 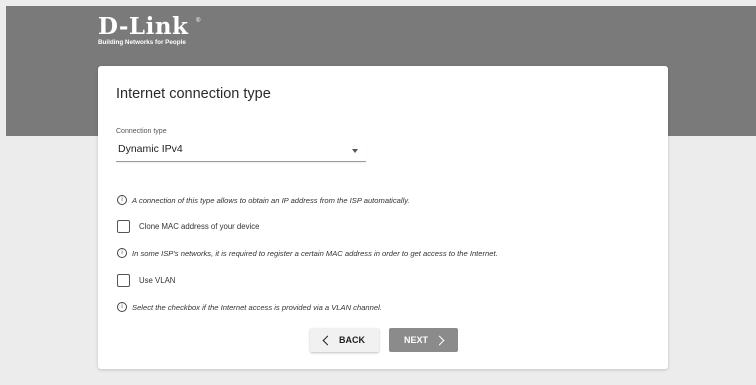 What do you see at coordinates (143, 26) in the screenshot?
I see `logo-wordmark: D-Link` at bounding box center [143, 26].